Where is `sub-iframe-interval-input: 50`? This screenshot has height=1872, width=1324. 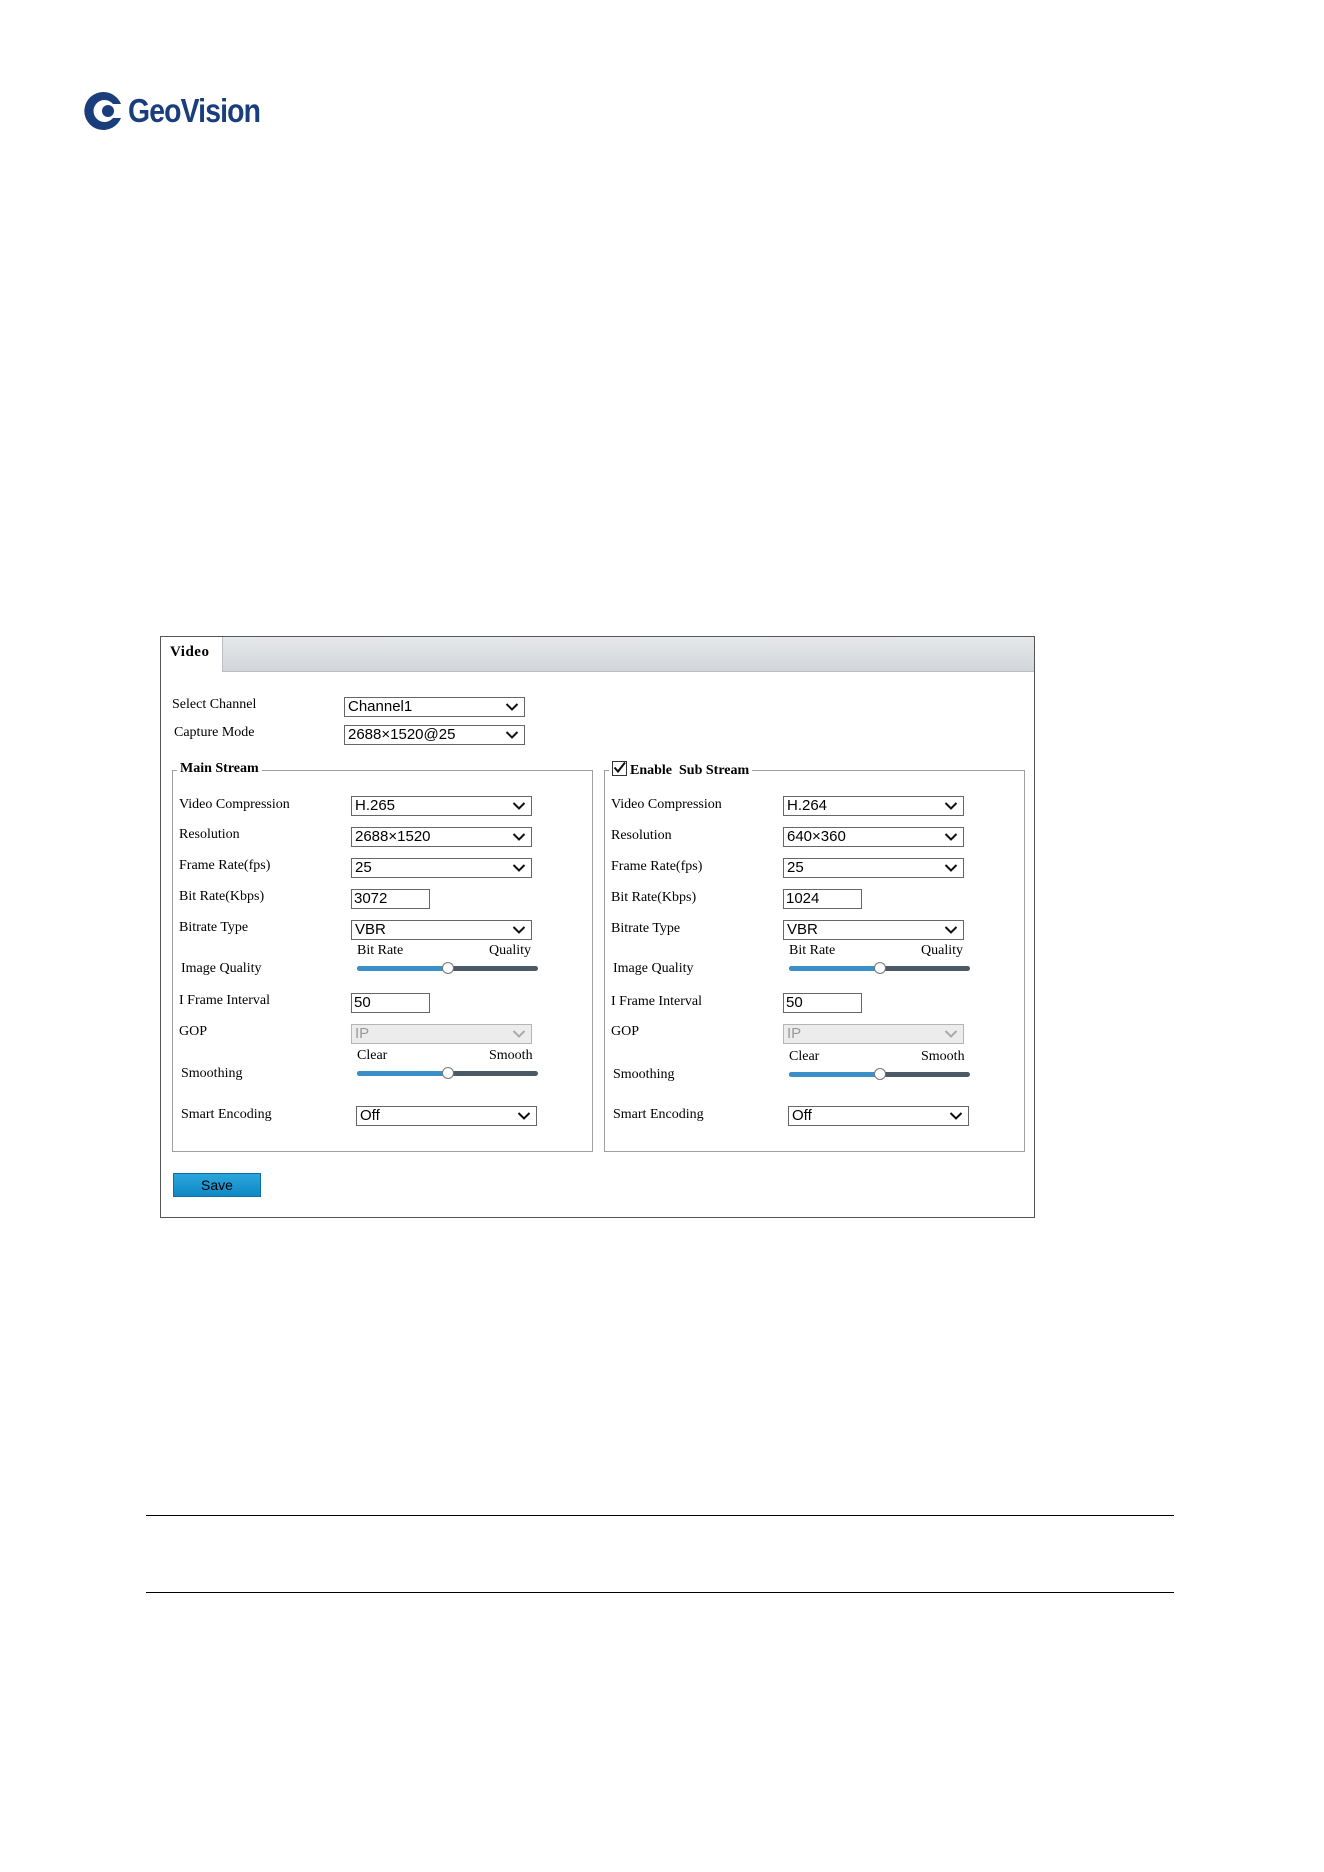 sub-iframe-interval-input: 50 is located at coordinates (822, 1003).